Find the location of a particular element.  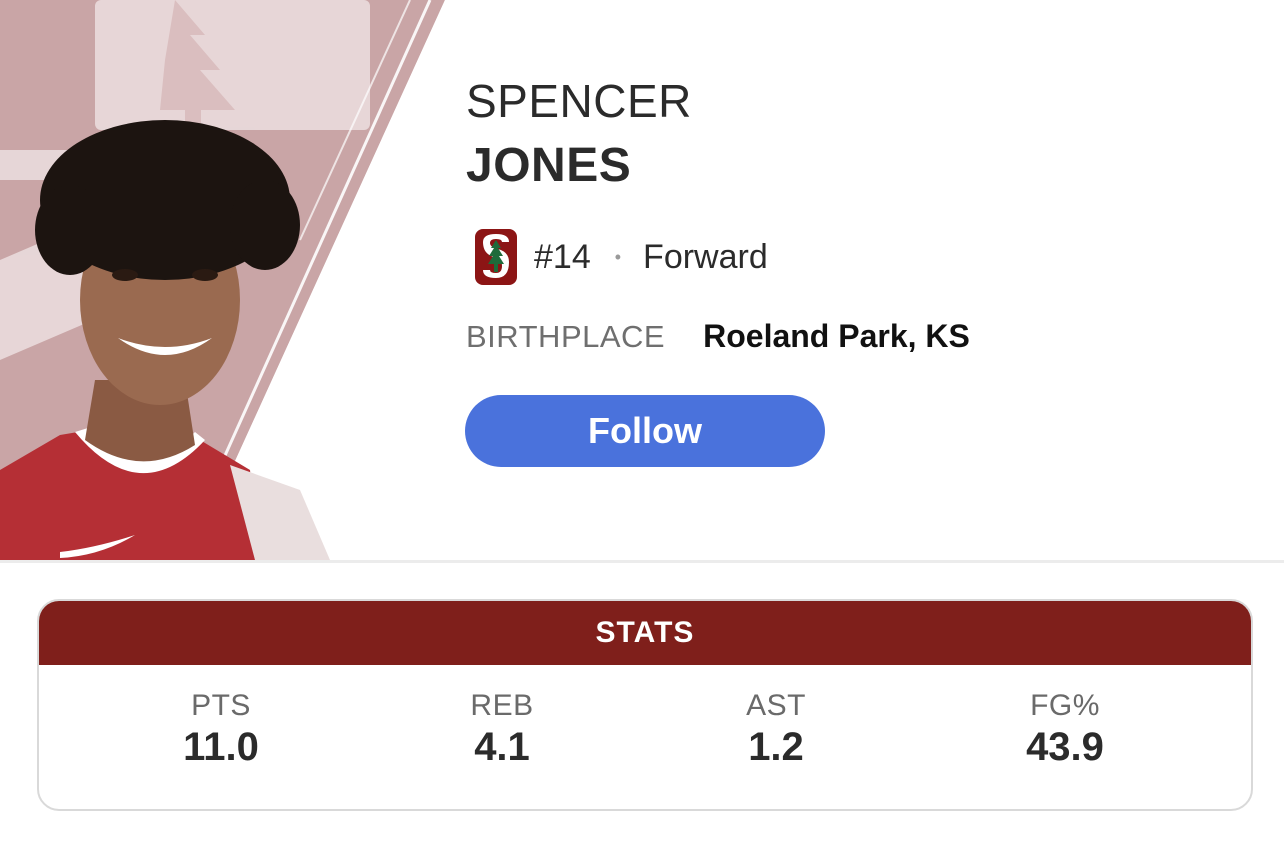

birthplace-value: Roeland Park, KS is located at coordinates (836, 336).